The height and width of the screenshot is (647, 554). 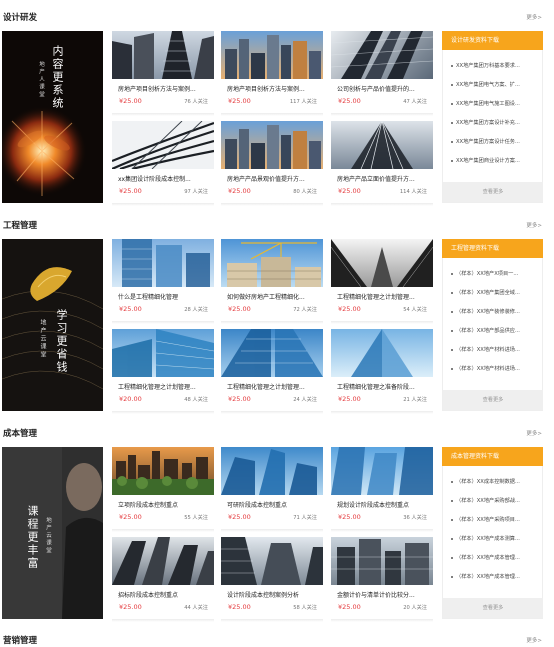 I want to click on course-card: 可研阶段成本控制重点 ¥25.00 71 人关注, so click(x=272, y=489).